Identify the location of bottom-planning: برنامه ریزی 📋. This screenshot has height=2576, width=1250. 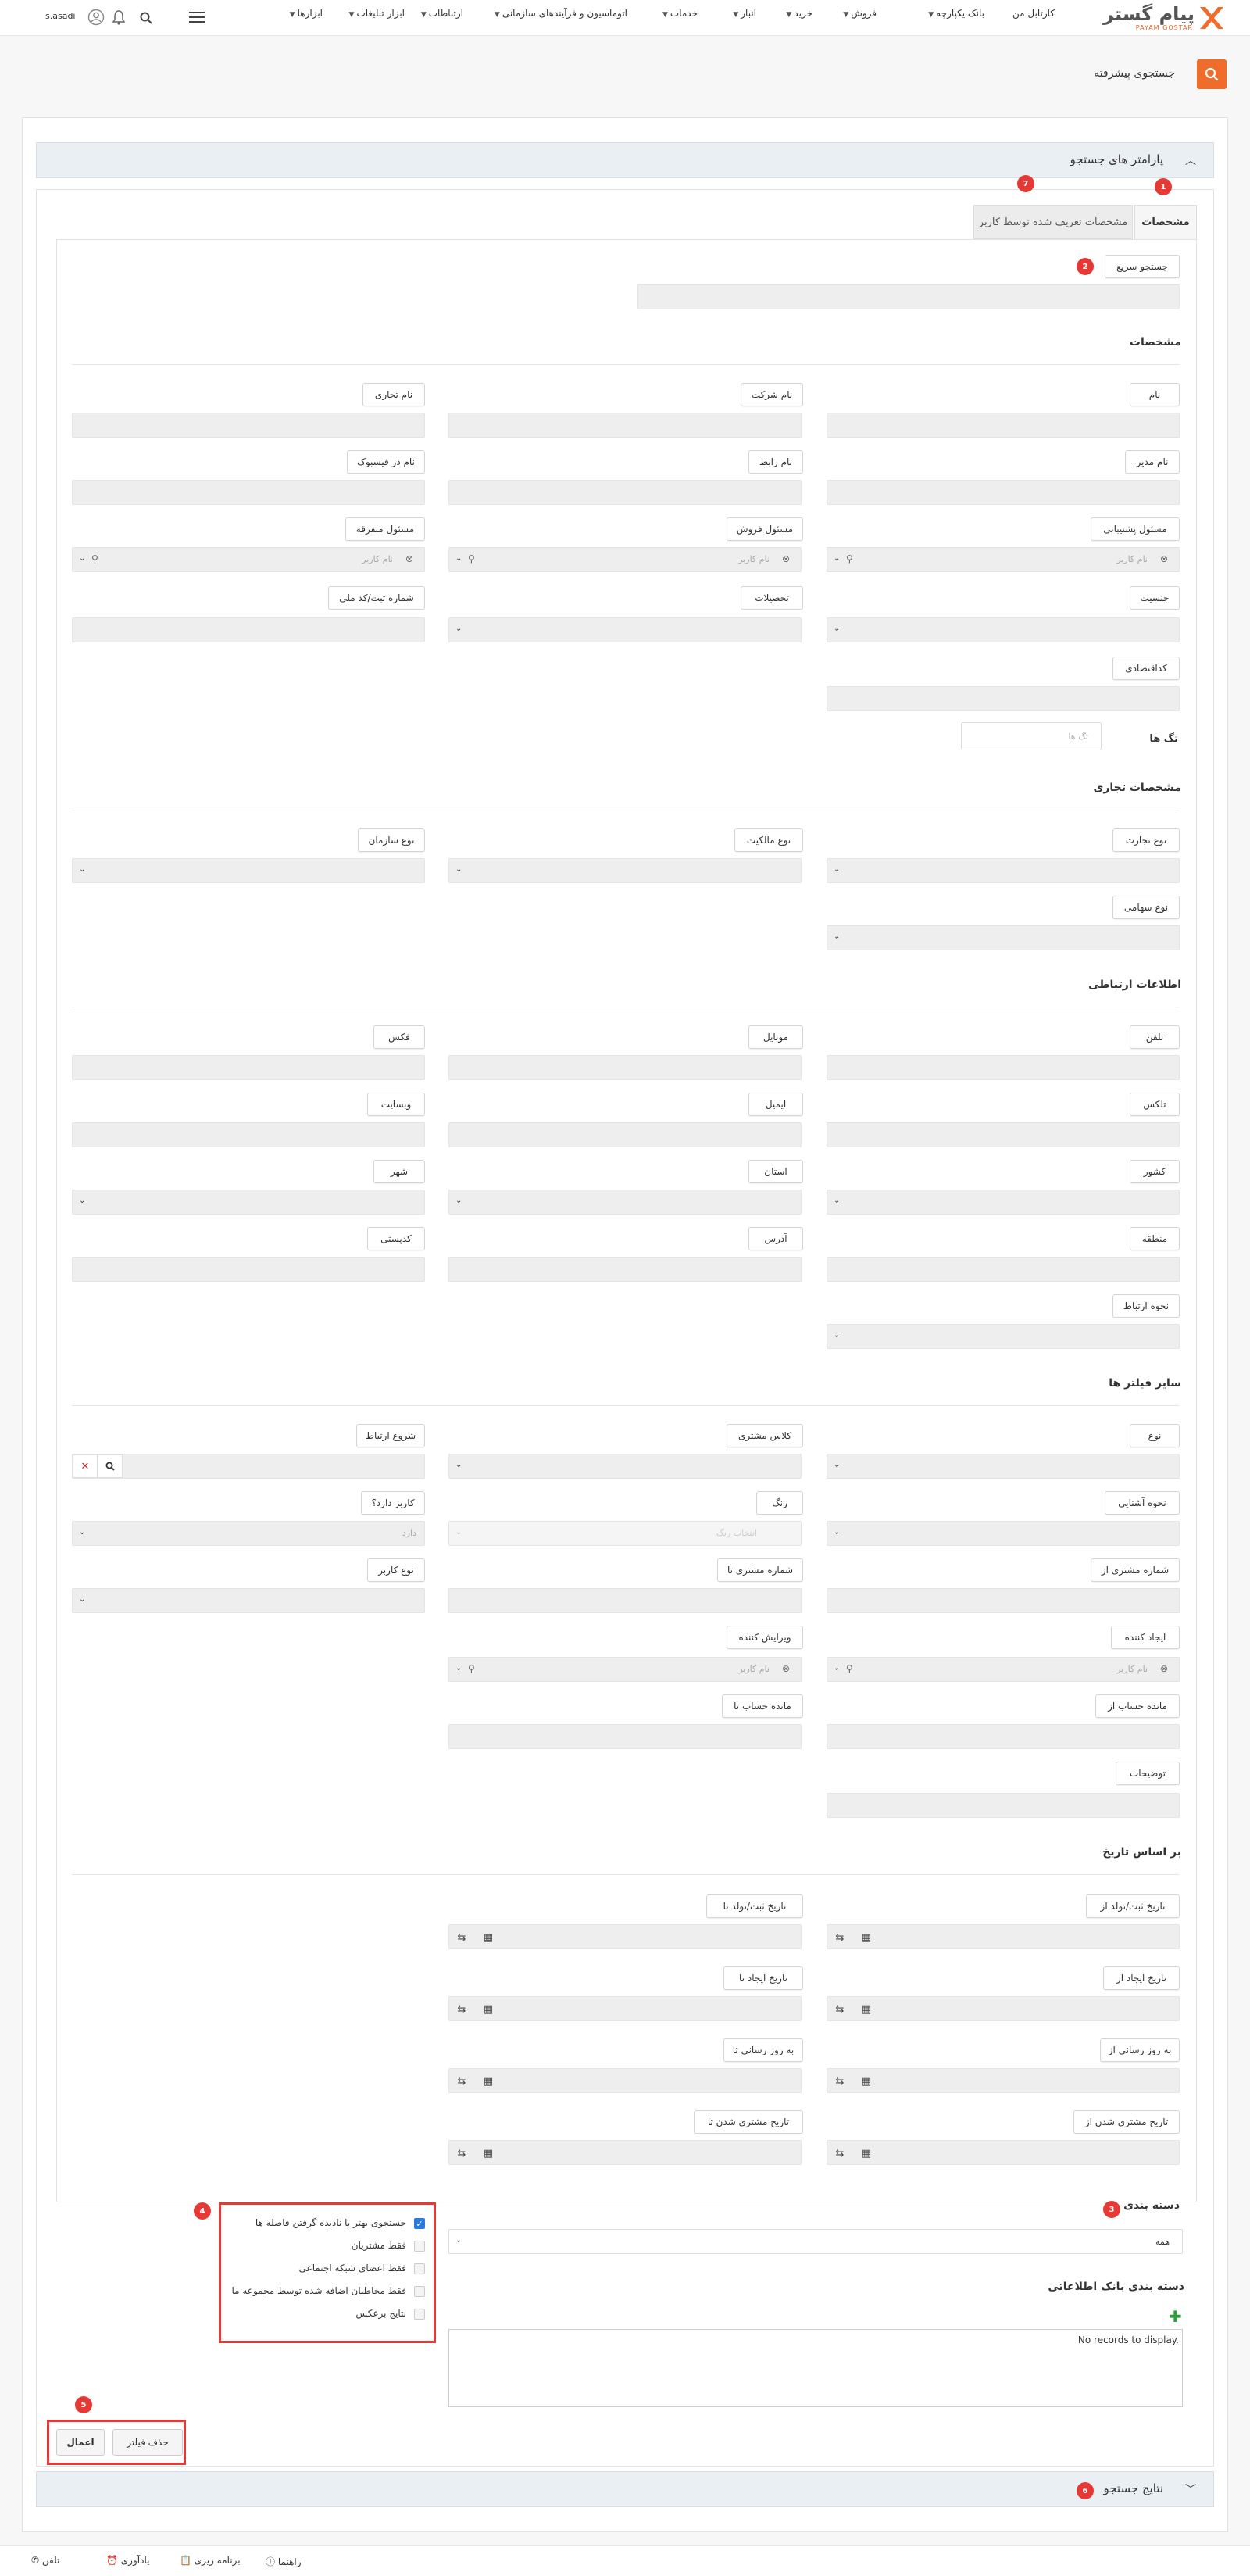
(210, 2560).